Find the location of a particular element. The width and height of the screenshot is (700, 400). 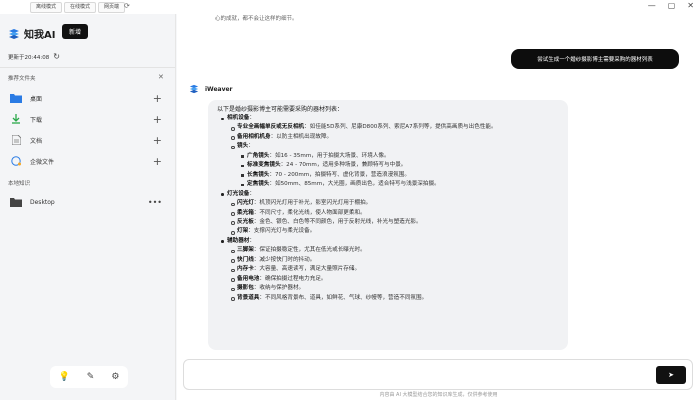

list-item-text: ：不同尺寸，柔化光线，使人物面部更柔和。 is located at coordinates (309, 212).